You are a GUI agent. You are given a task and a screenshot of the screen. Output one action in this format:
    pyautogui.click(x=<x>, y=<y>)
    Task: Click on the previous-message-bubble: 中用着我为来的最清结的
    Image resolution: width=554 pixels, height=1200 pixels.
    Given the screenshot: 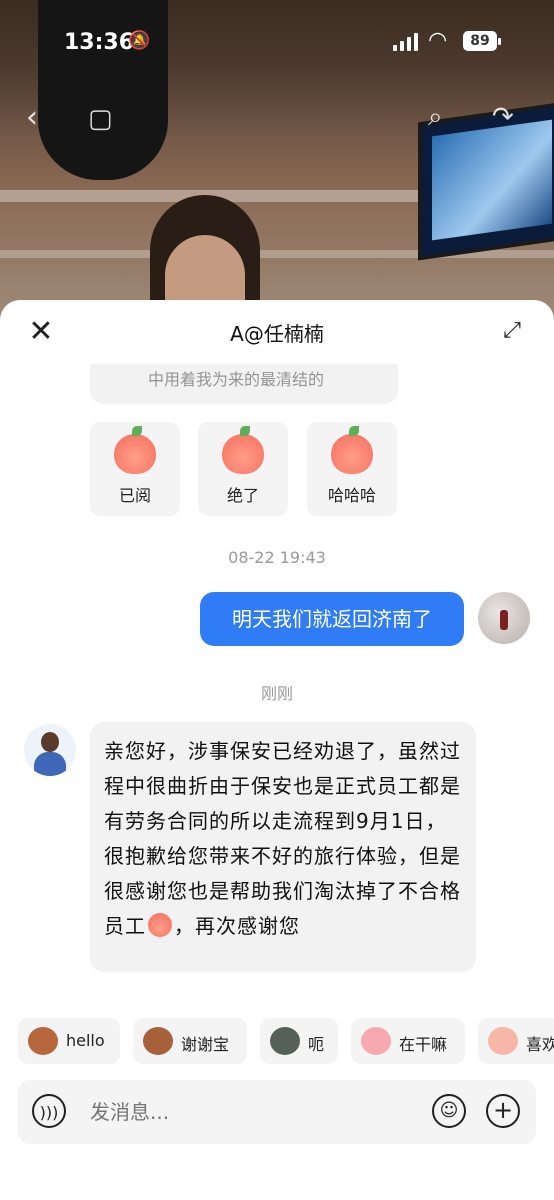 What is the action you would take?
    pyautogui.click(x=244, y=384)
    